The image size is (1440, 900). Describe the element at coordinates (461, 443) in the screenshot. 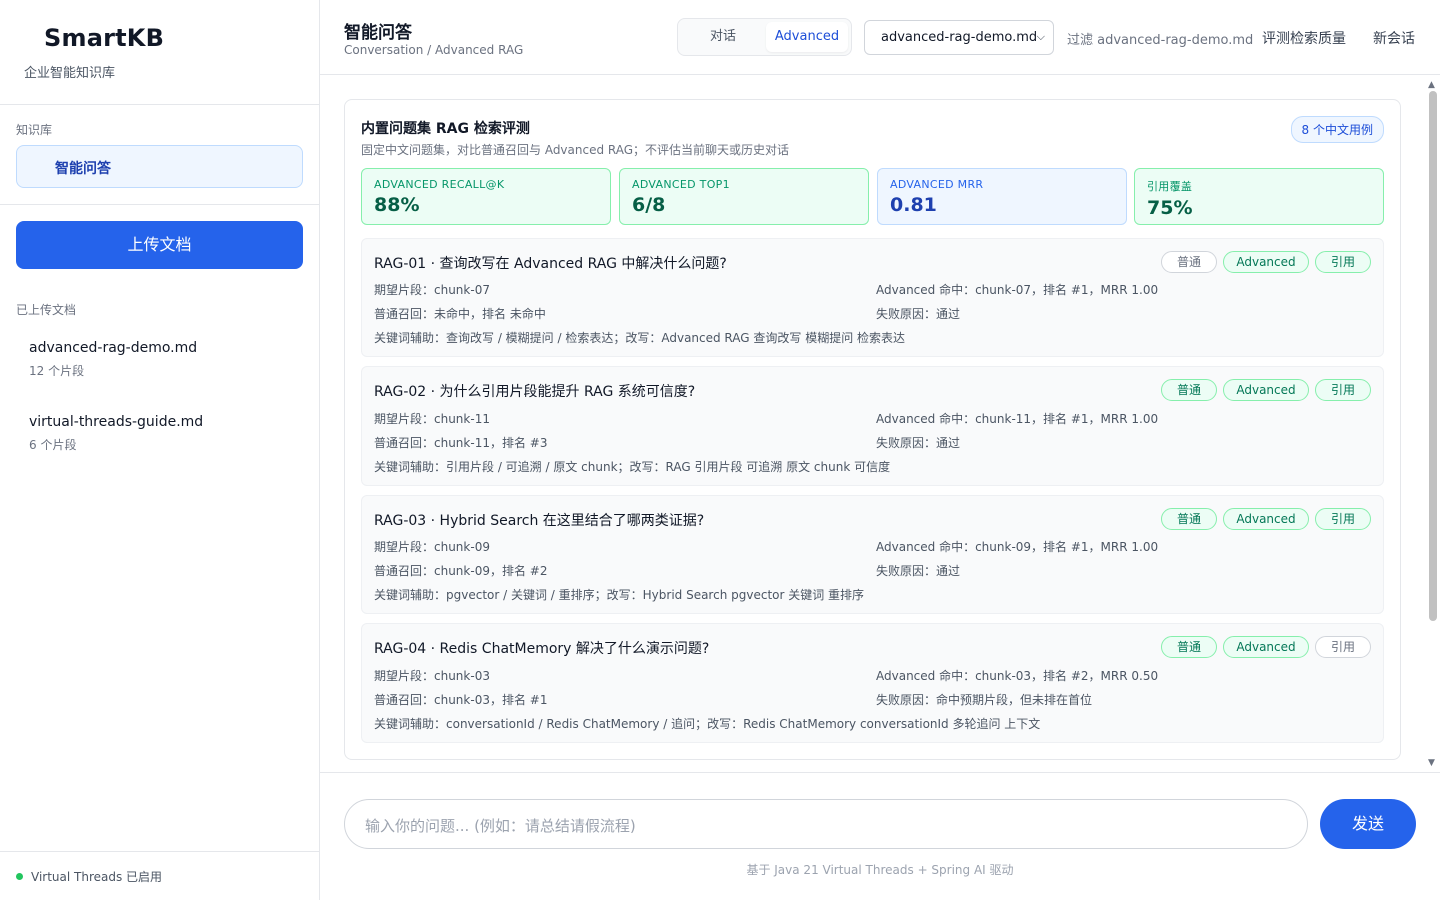

I see `case-baseline: 普通召回：chunk-11，排名 #3` at that location.